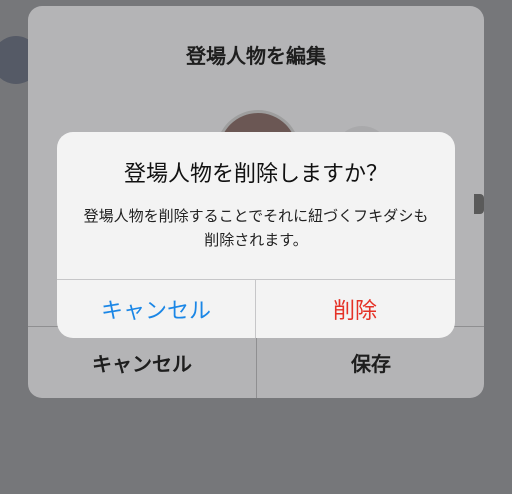 This screenshot has height=494, width=512. What do you see at coordinates (256, 56) in the screenshot?
I see `sheet-title: 登場人物を編集` at bounding box center [256, 56].